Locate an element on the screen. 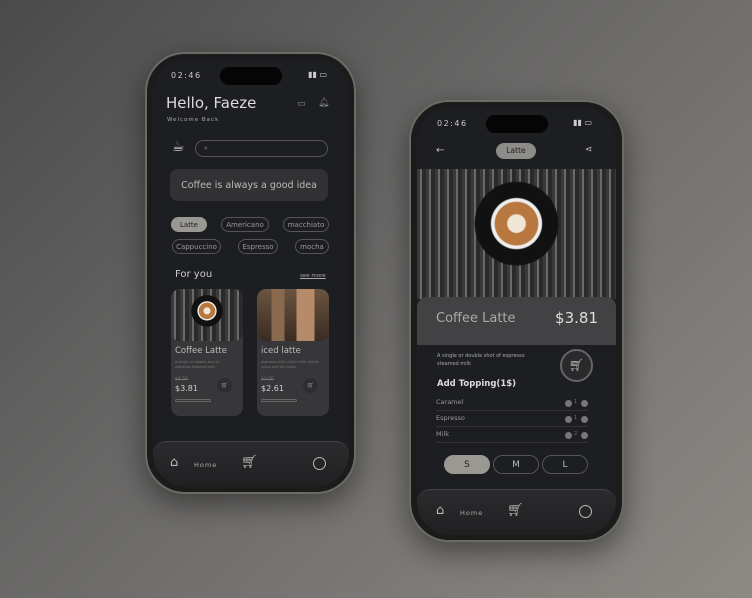 The height and width of the screenshot is (598, 752). product-header: Coffee Latte $3.81 is located at coordinates (516, 321).